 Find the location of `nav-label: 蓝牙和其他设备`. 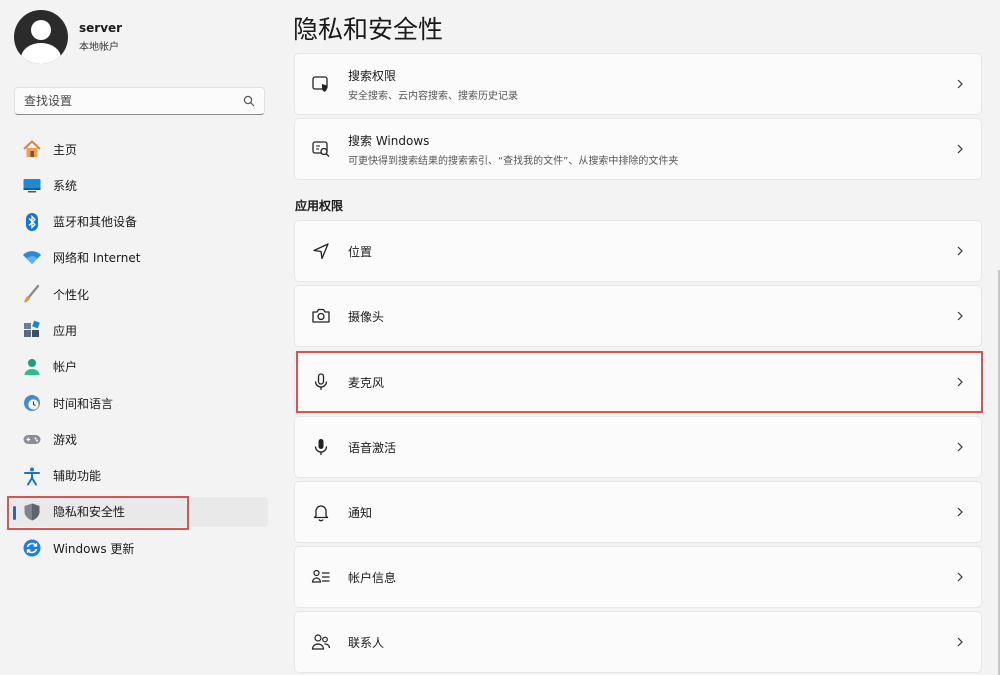

nav-label: 蓝牙和其他设备 is located at coordinates (95, 222).